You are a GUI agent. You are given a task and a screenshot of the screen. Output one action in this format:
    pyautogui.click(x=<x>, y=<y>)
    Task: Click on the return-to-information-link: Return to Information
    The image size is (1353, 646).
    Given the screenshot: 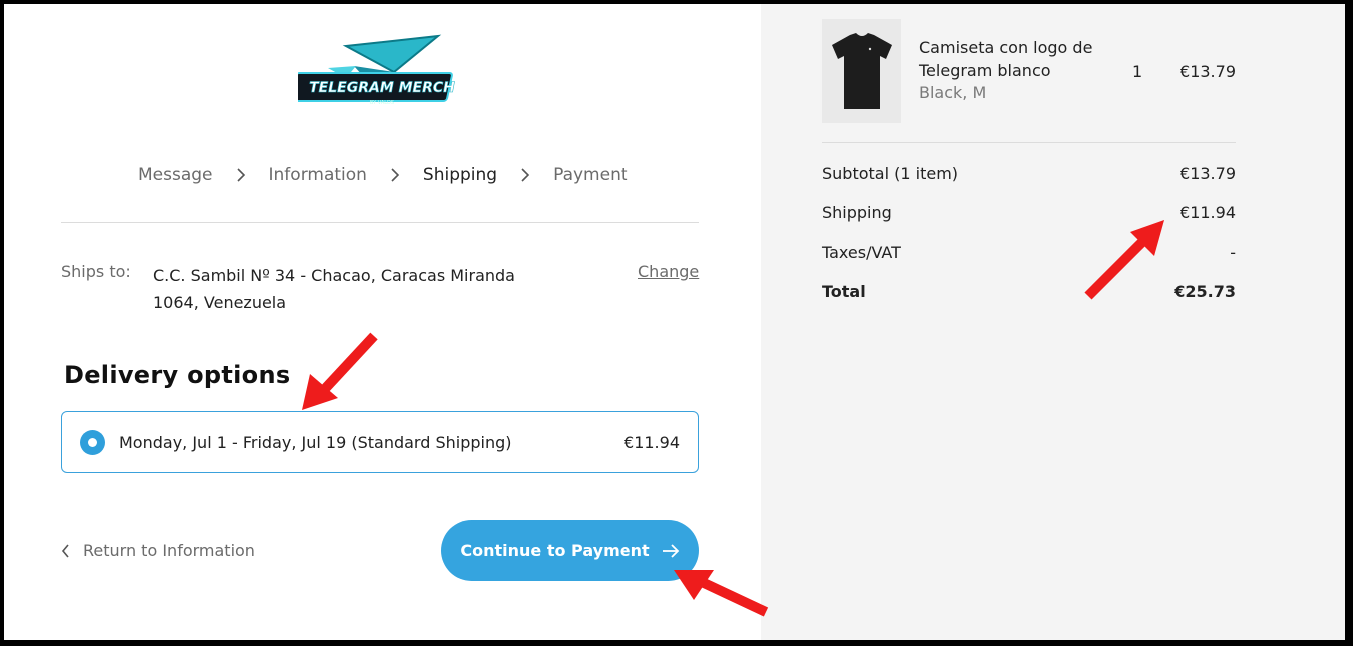 What is the action you would take?
    pyautogui.click(x=158, y=550)
    